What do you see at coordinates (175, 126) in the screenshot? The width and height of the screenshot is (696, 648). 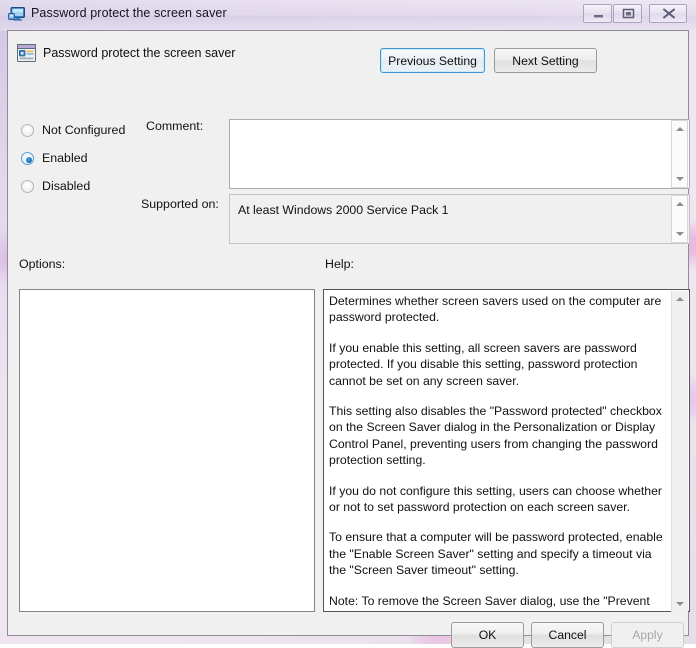 I see `comment-label: Comment:` at bounding box center [175, 126].